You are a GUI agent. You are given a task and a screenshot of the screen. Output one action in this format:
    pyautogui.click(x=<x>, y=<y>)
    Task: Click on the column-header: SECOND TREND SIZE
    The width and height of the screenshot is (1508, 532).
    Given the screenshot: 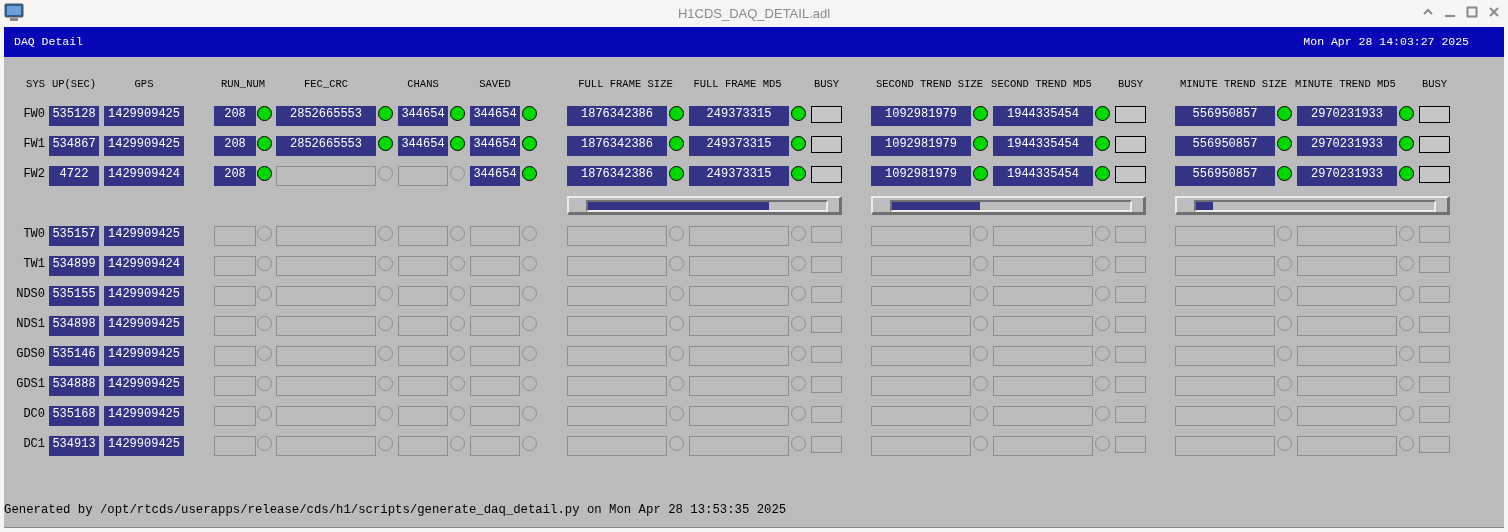 What is the action you would take?
    pyautogui.click(x=929, y=84)
    